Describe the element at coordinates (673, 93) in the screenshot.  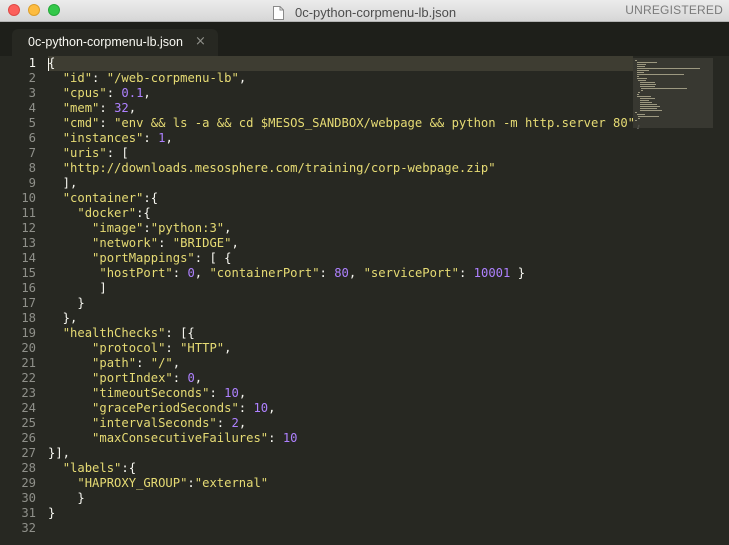
I see `minimap` at that location.